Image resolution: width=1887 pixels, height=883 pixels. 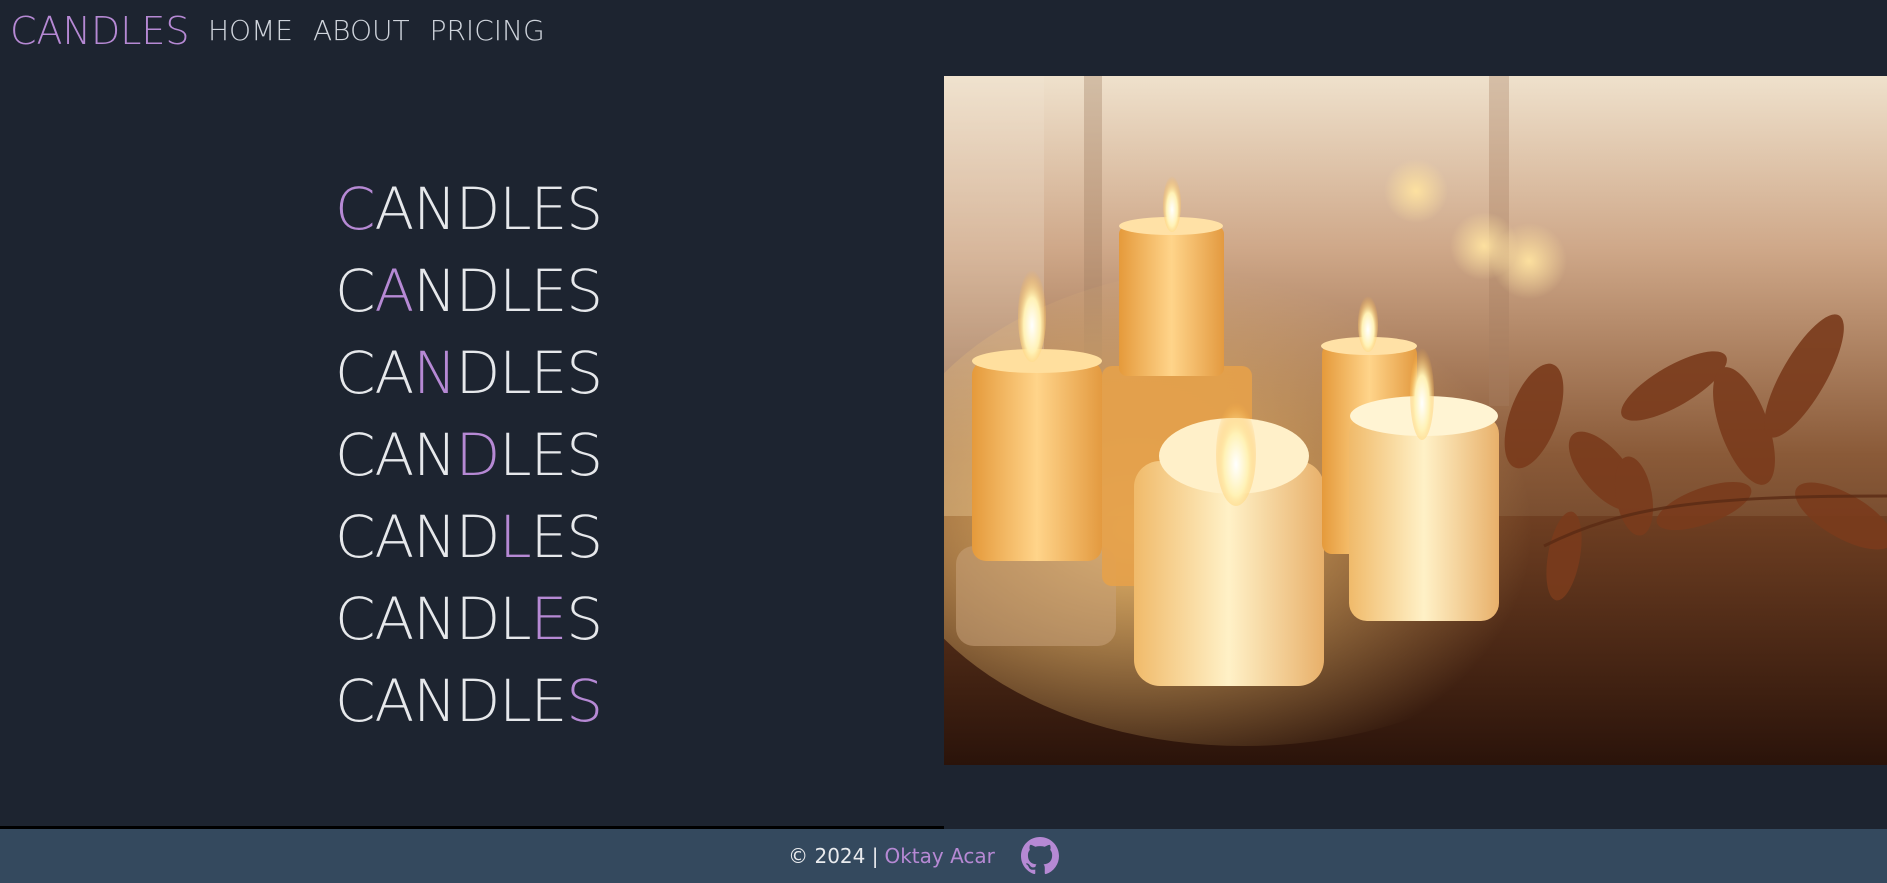 What do you see at coordinates (355, 209) in the screenshot?
I see `highlighted-letter: C` at bounding box center [355, 209].